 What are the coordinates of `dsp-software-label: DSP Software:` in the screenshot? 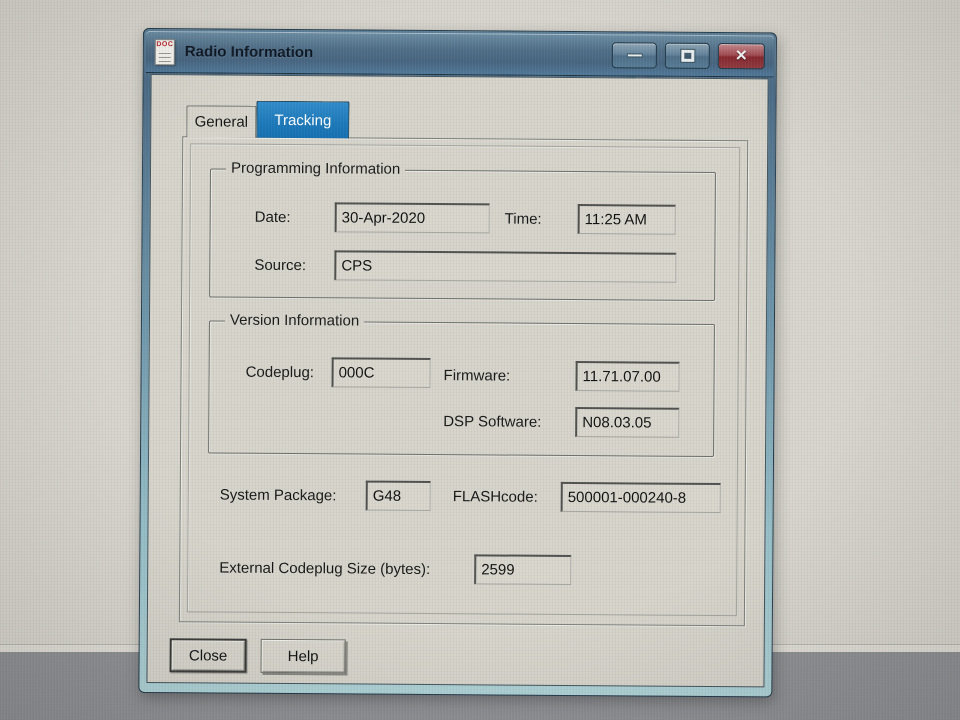 It's located at (492, 422).